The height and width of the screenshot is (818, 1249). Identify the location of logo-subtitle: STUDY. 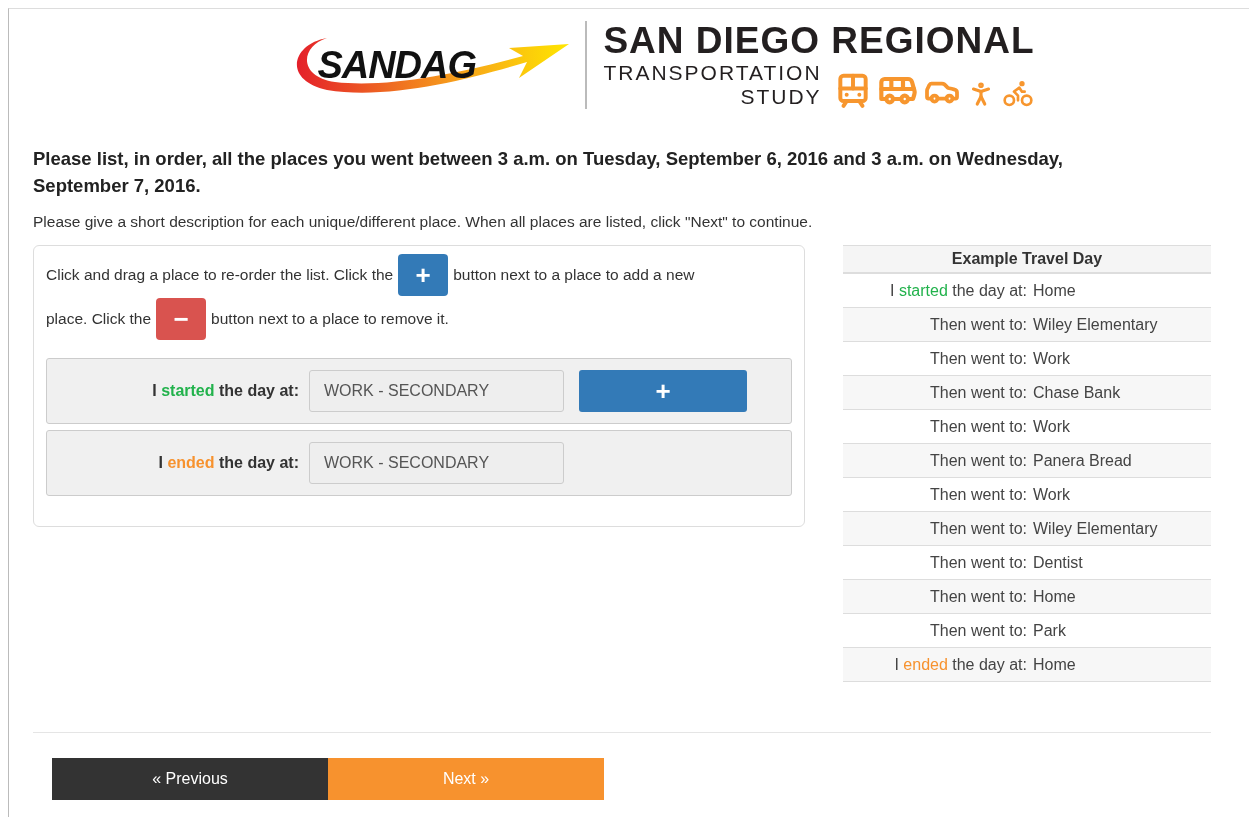
(781, 97).